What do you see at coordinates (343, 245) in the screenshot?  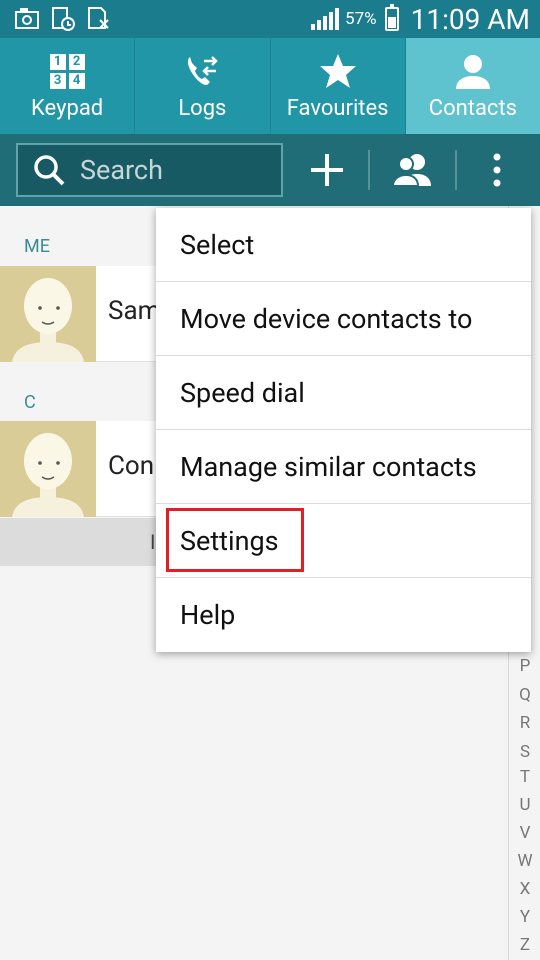 I see `menu-item-select: Select` at bounding box center [343, 245].